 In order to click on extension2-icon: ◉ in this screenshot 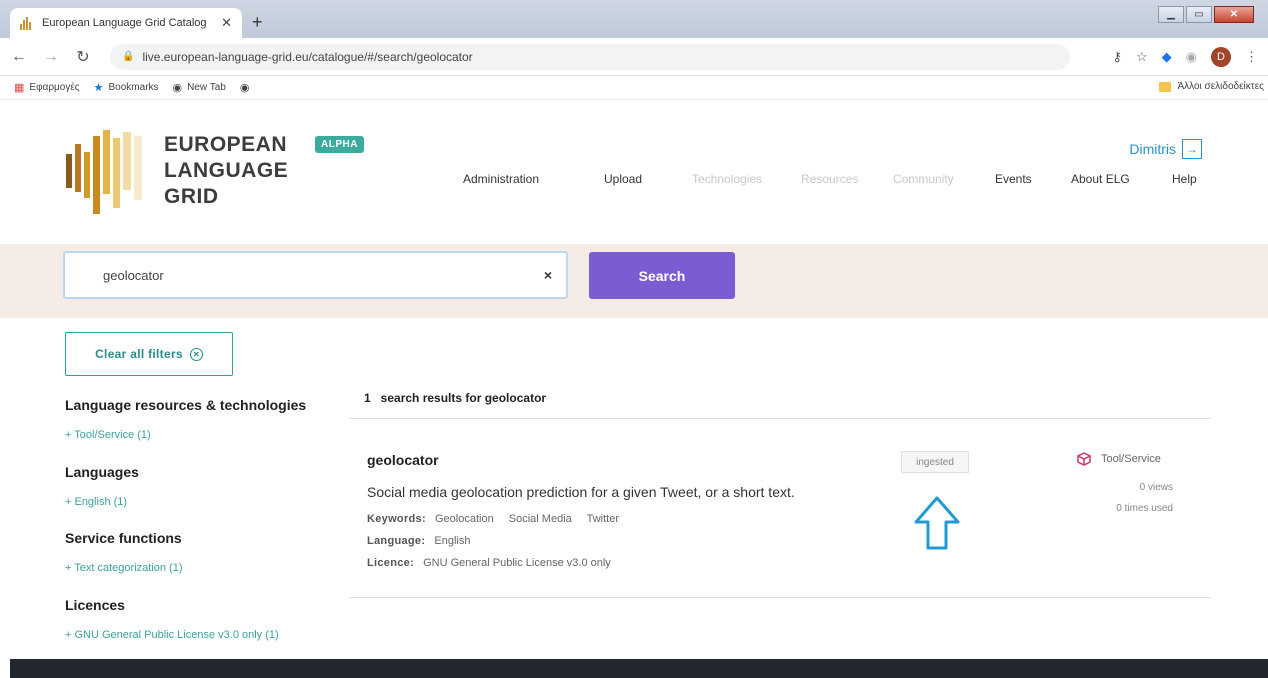, I will do `click(1191, 57)`.